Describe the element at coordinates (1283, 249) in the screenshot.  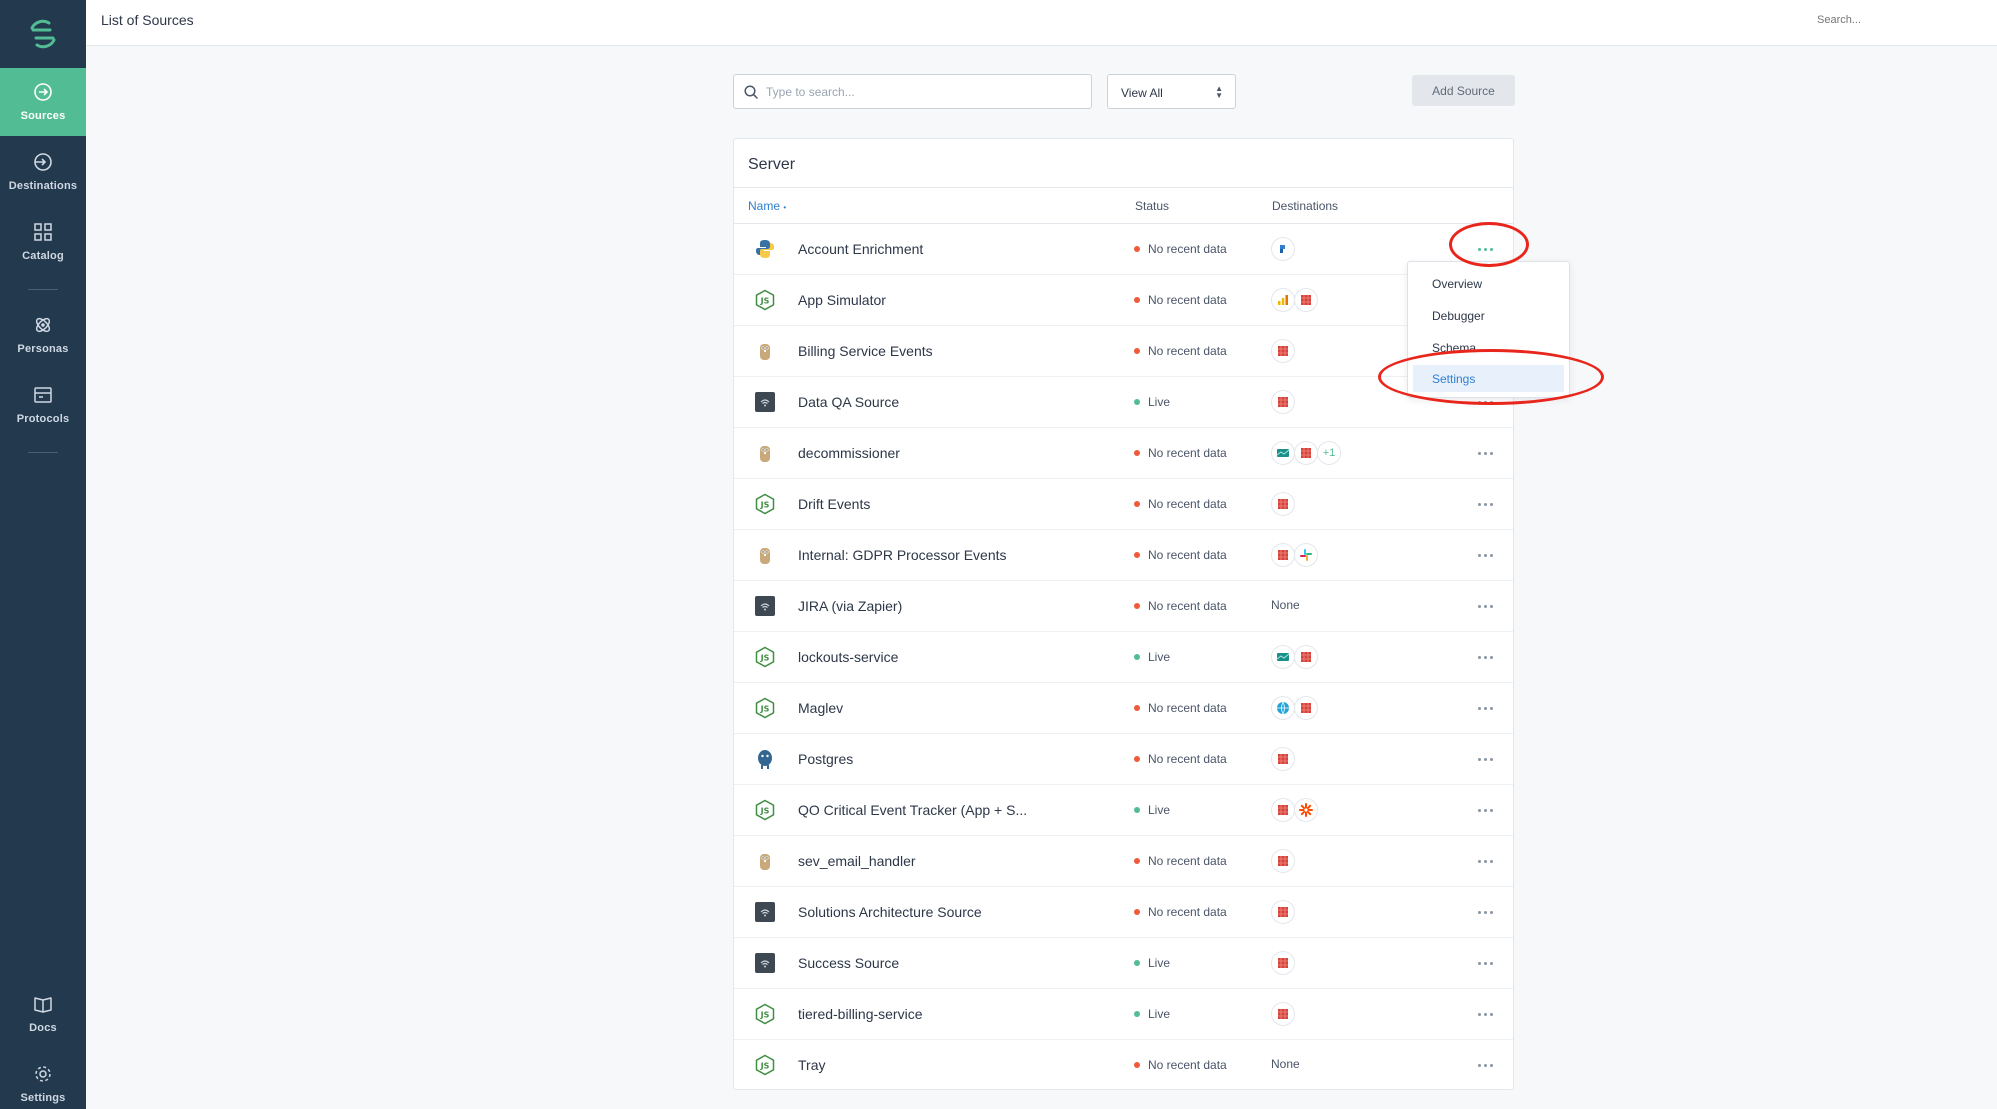
I see `blue-icon` at that location.